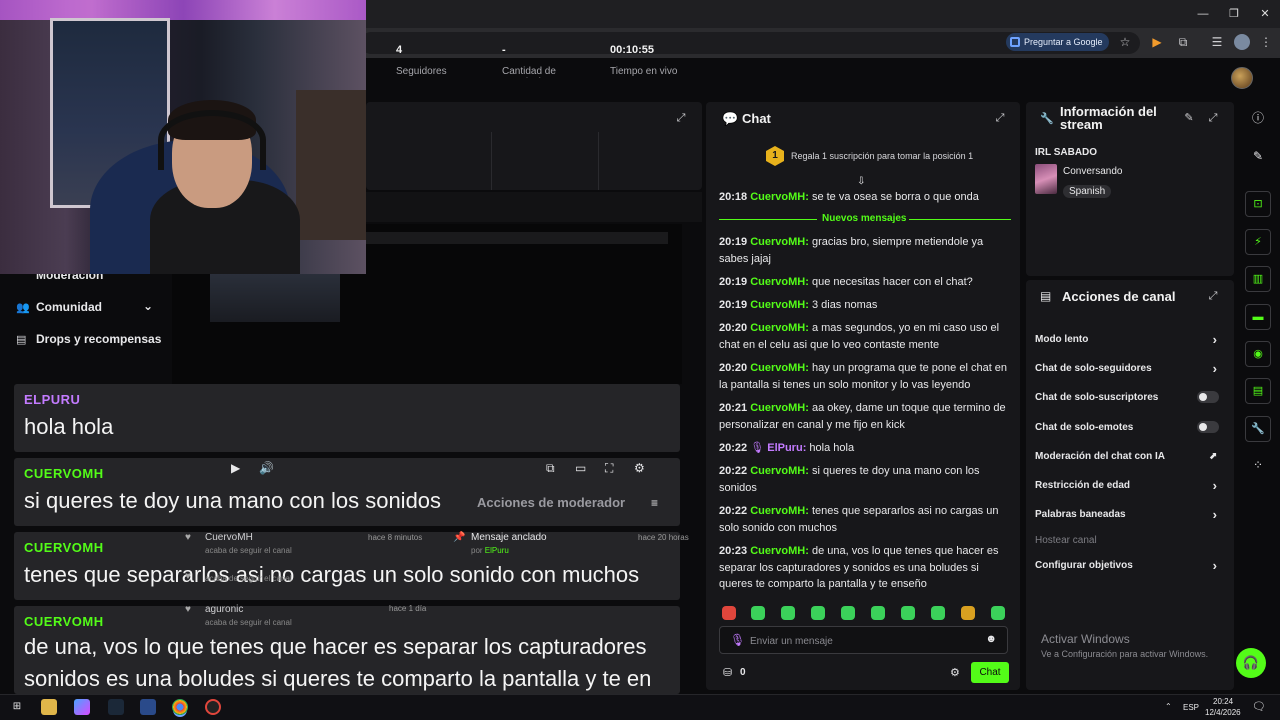 The width and height of the screenshot is (1280, 720). What do you see at coordinates (331, 165) in the screenshot?
I see `shelf-background` at bounding box center [331, 165].